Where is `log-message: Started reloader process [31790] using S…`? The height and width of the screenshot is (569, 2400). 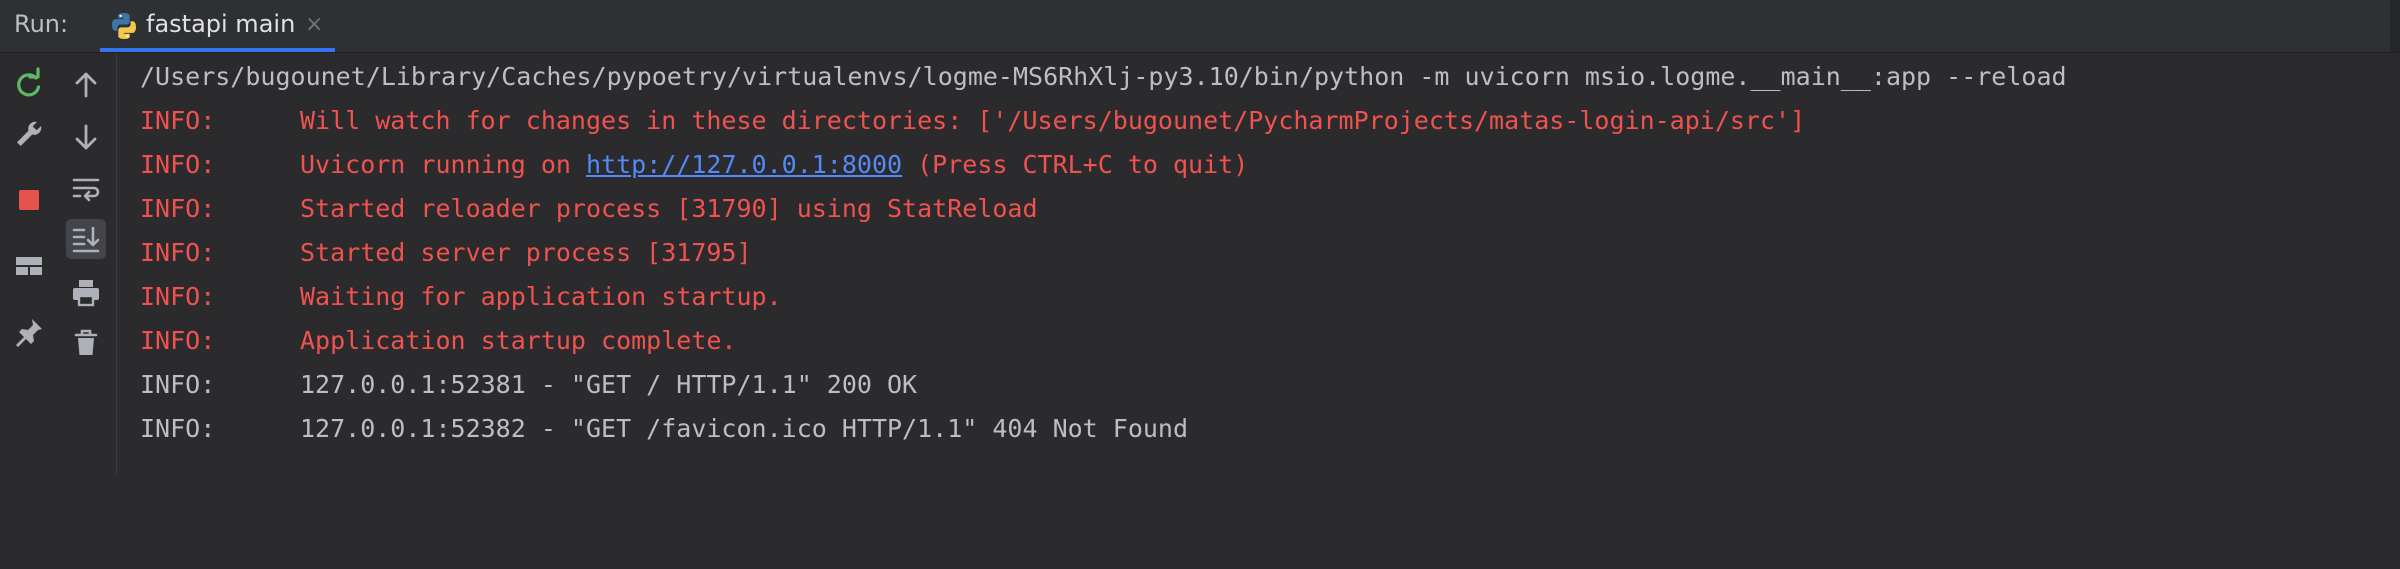
log-message: Started reloader process [31790] using S… is located at coordinates (669, 208).